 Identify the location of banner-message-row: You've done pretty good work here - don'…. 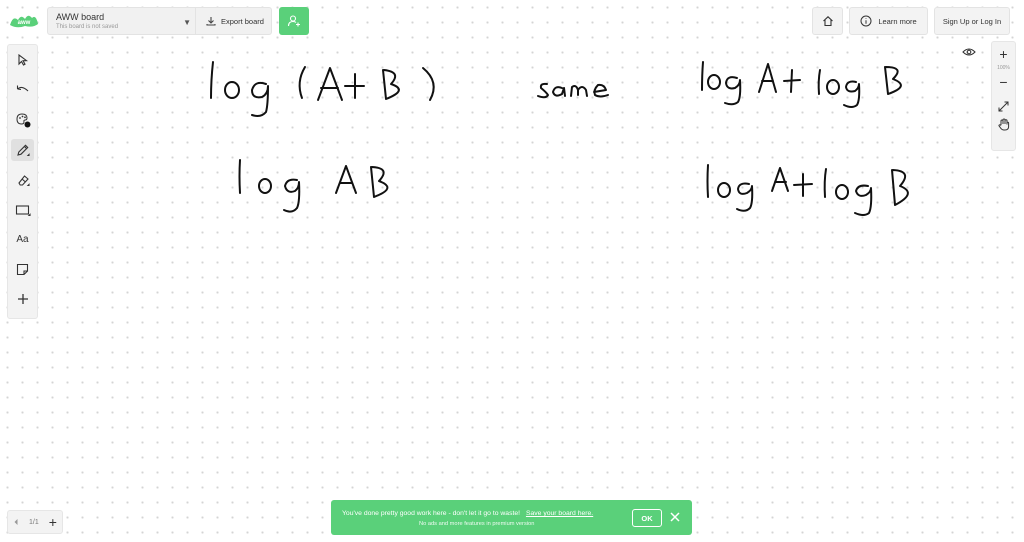
(467, 513).